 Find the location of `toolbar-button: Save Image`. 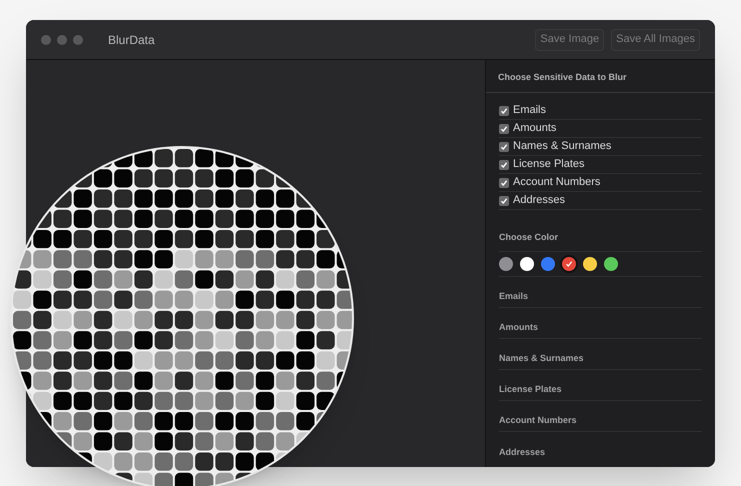

toolbar-button: Save Image is located at coordinates (569, 39).